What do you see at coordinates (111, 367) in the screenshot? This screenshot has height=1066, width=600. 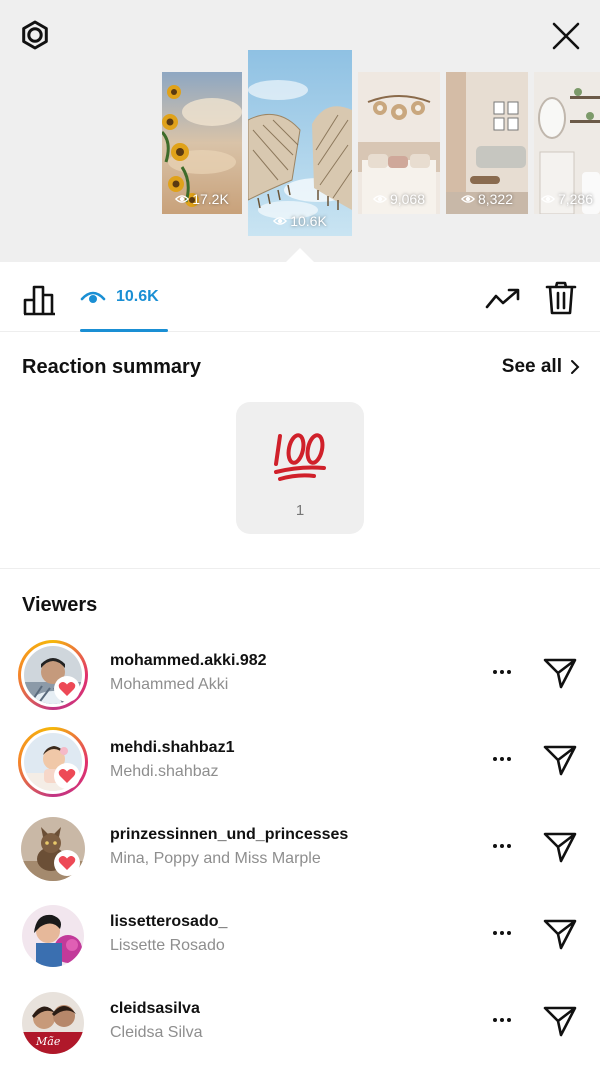 I see `reaction-summary-title: Reaction summary` at bounding box center [111, 367].